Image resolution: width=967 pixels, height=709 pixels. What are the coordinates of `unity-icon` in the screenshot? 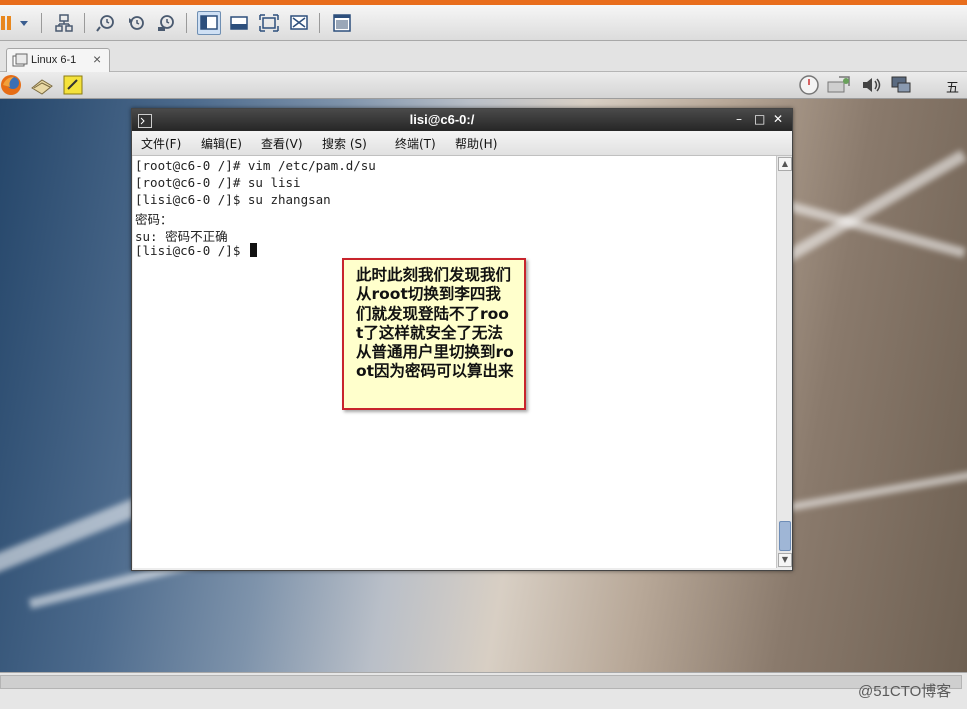 It's located at (299, 23).